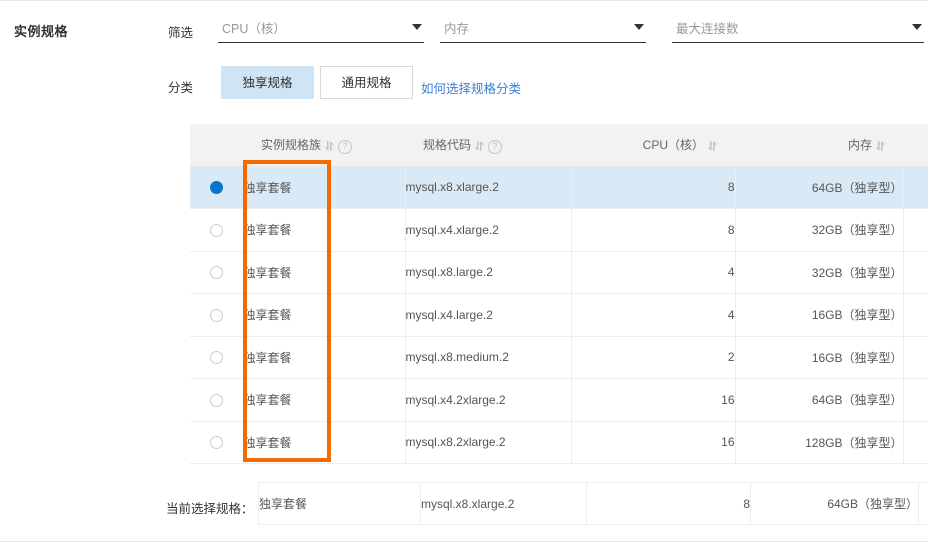  Describe the element at coordinates (915, 145) in the screenshot. I see `header-cell-extra` at that location.